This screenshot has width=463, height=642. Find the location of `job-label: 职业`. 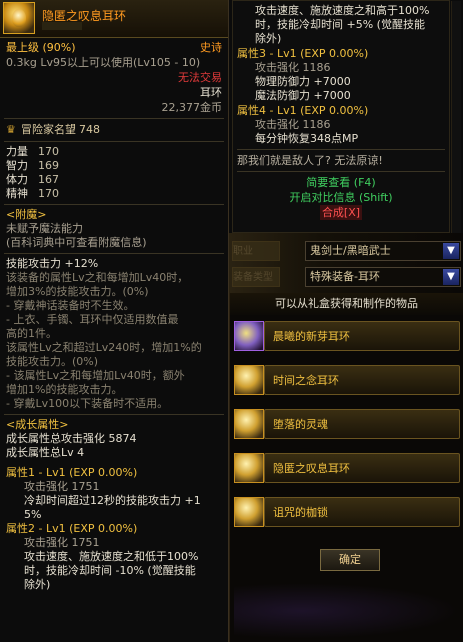

job-label: 职业 is located at coordinates (256, 251).